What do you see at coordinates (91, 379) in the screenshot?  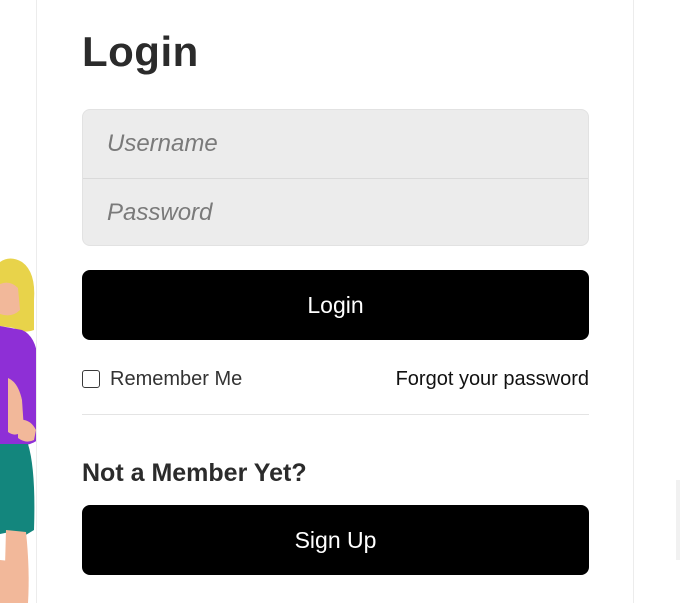 I see `remember-me-checkbox` at bounding box center [91, 379].